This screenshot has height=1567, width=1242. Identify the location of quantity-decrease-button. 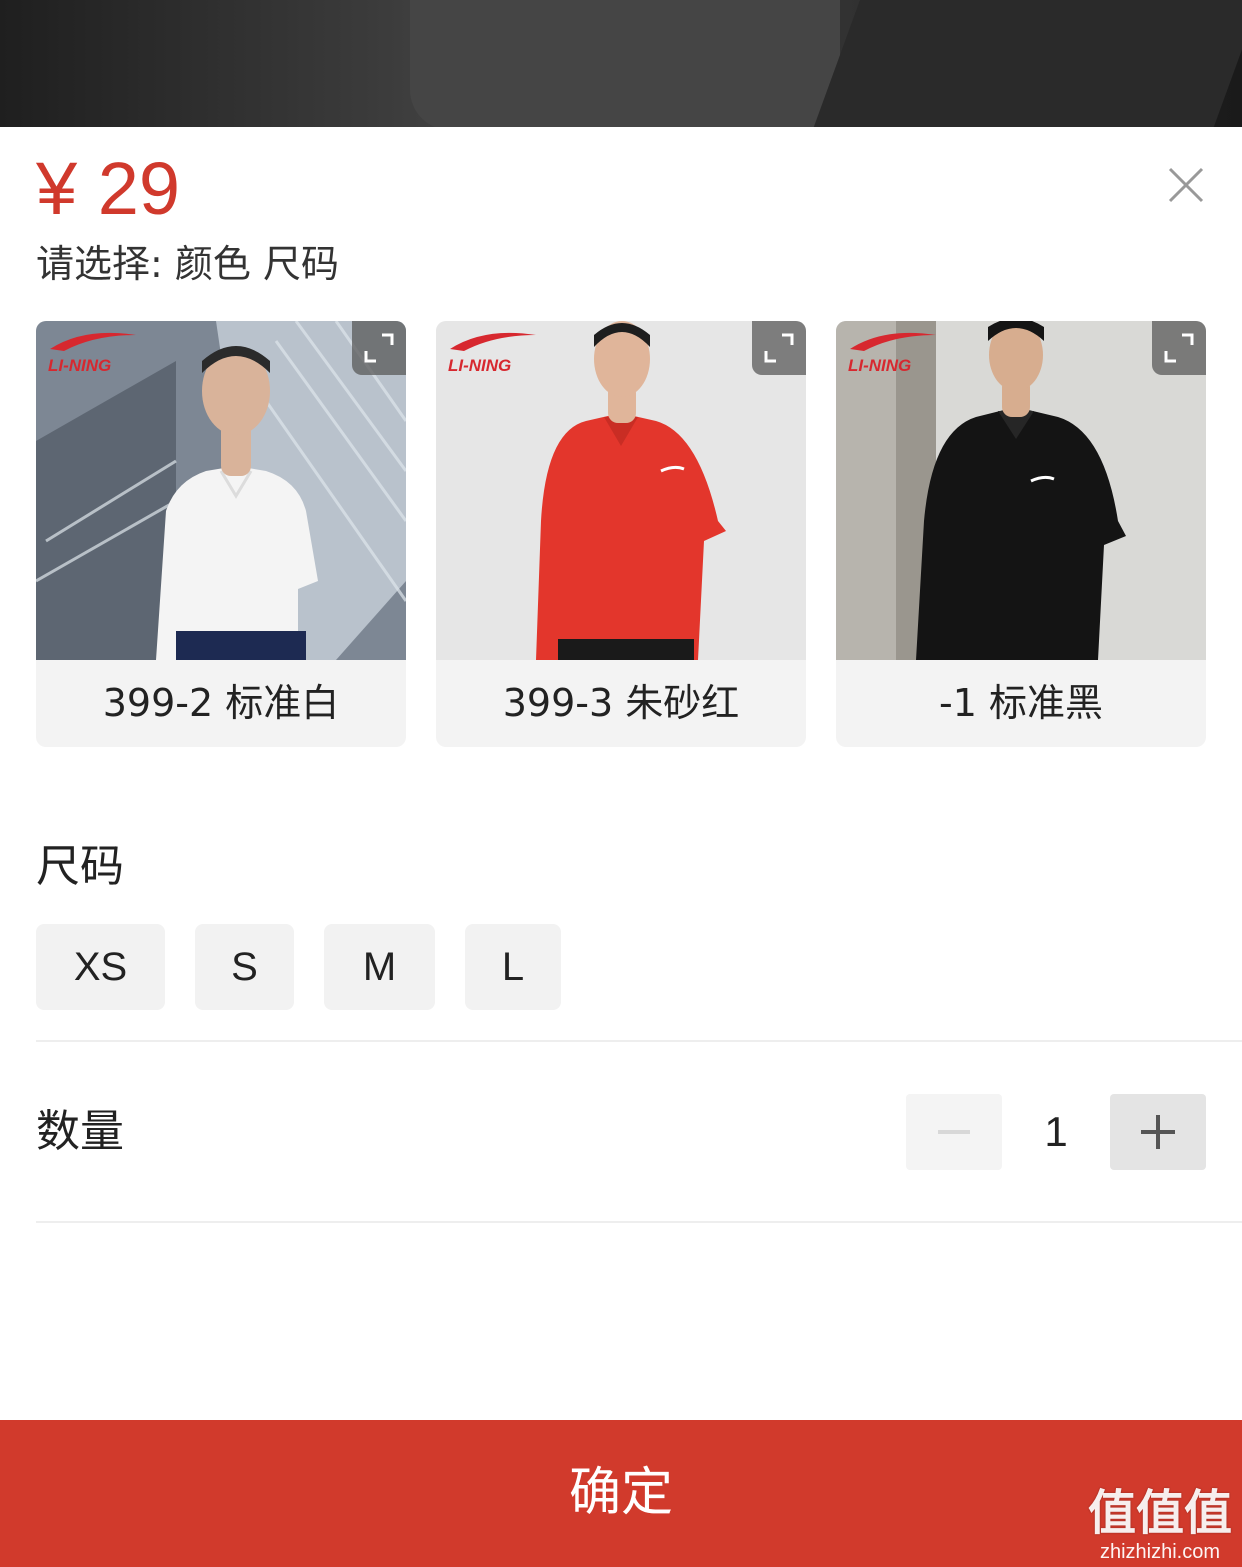
(954, 1132).